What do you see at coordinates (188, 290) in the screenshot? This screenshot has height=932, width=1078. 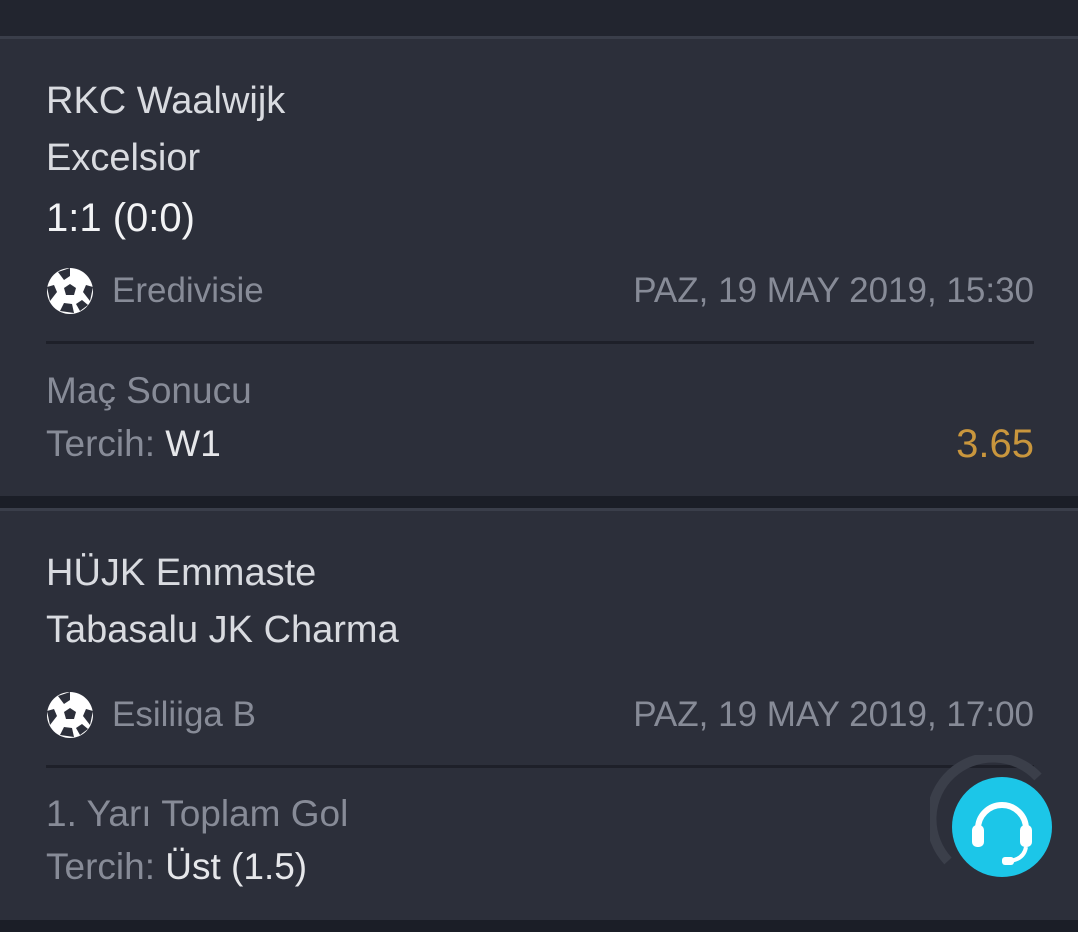 I see `league-name: Eredivisie` at bounding box center [188, 290].